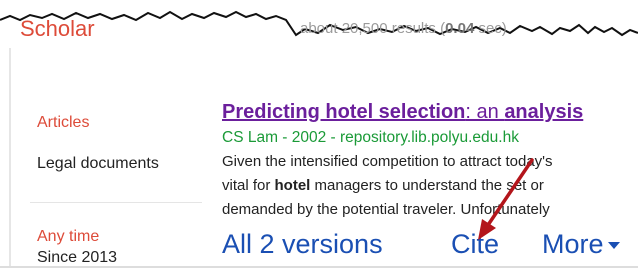 This screenshot has width=638, height=268. Describe the element at coordinates (487, 229) in the screenshot. I see `arrow-head` at that location.